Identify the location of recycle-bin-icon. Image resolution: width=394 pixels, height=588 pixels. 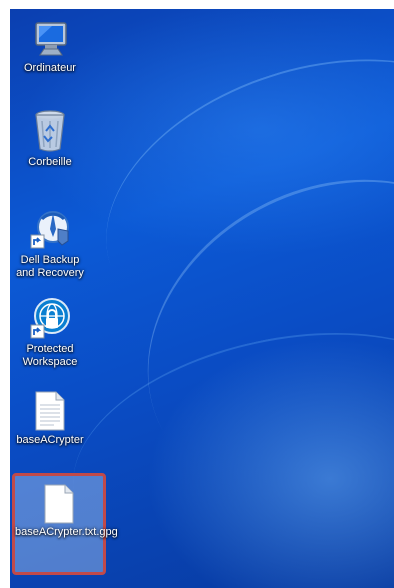
(50, 131).